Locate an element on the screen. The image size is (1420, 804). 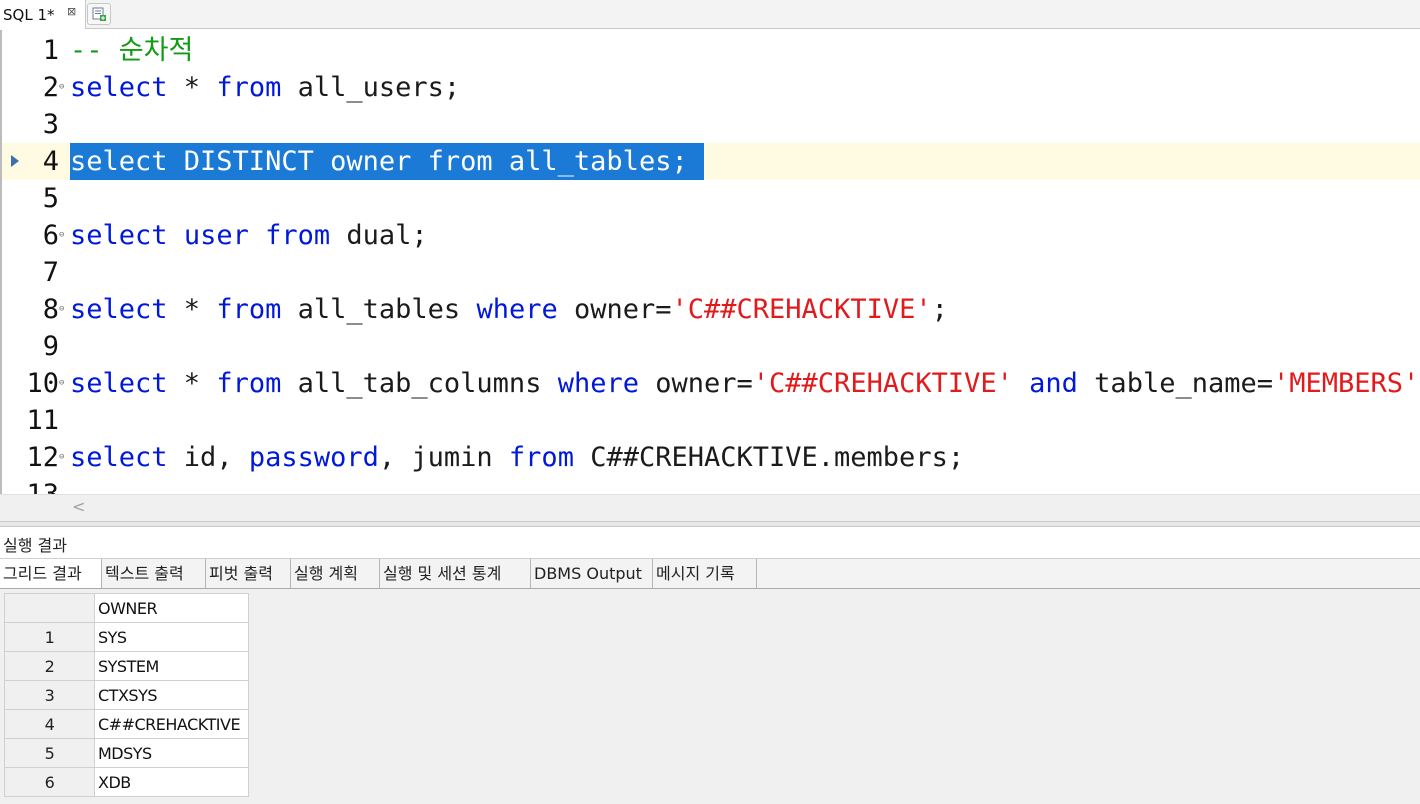
line-number: 4 is located at coordinates (50, 161).